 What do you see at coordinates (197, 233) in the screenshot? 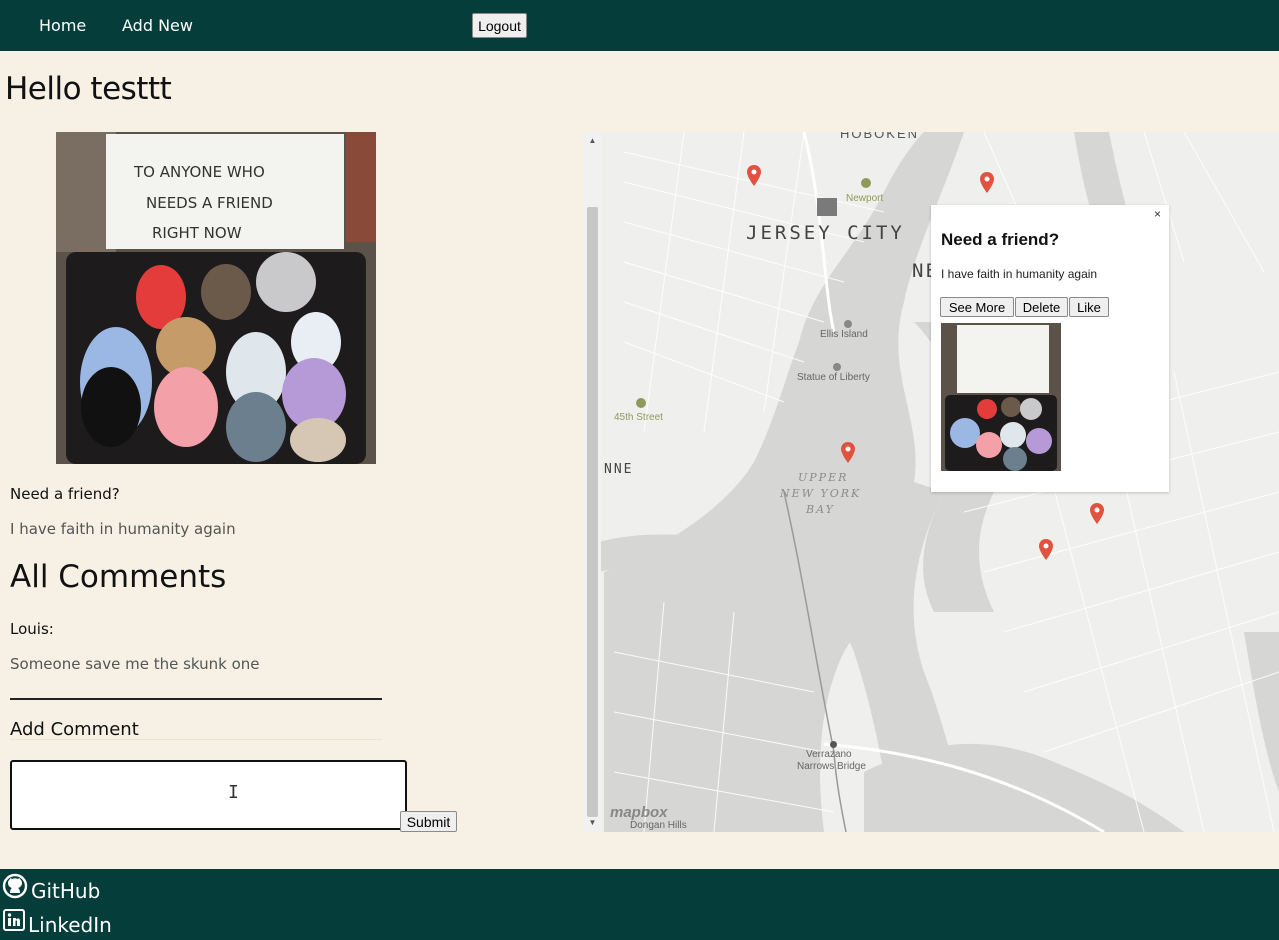
I see `sign-text-line-3: RIGHT NOW` at bounding box center [197, 233].